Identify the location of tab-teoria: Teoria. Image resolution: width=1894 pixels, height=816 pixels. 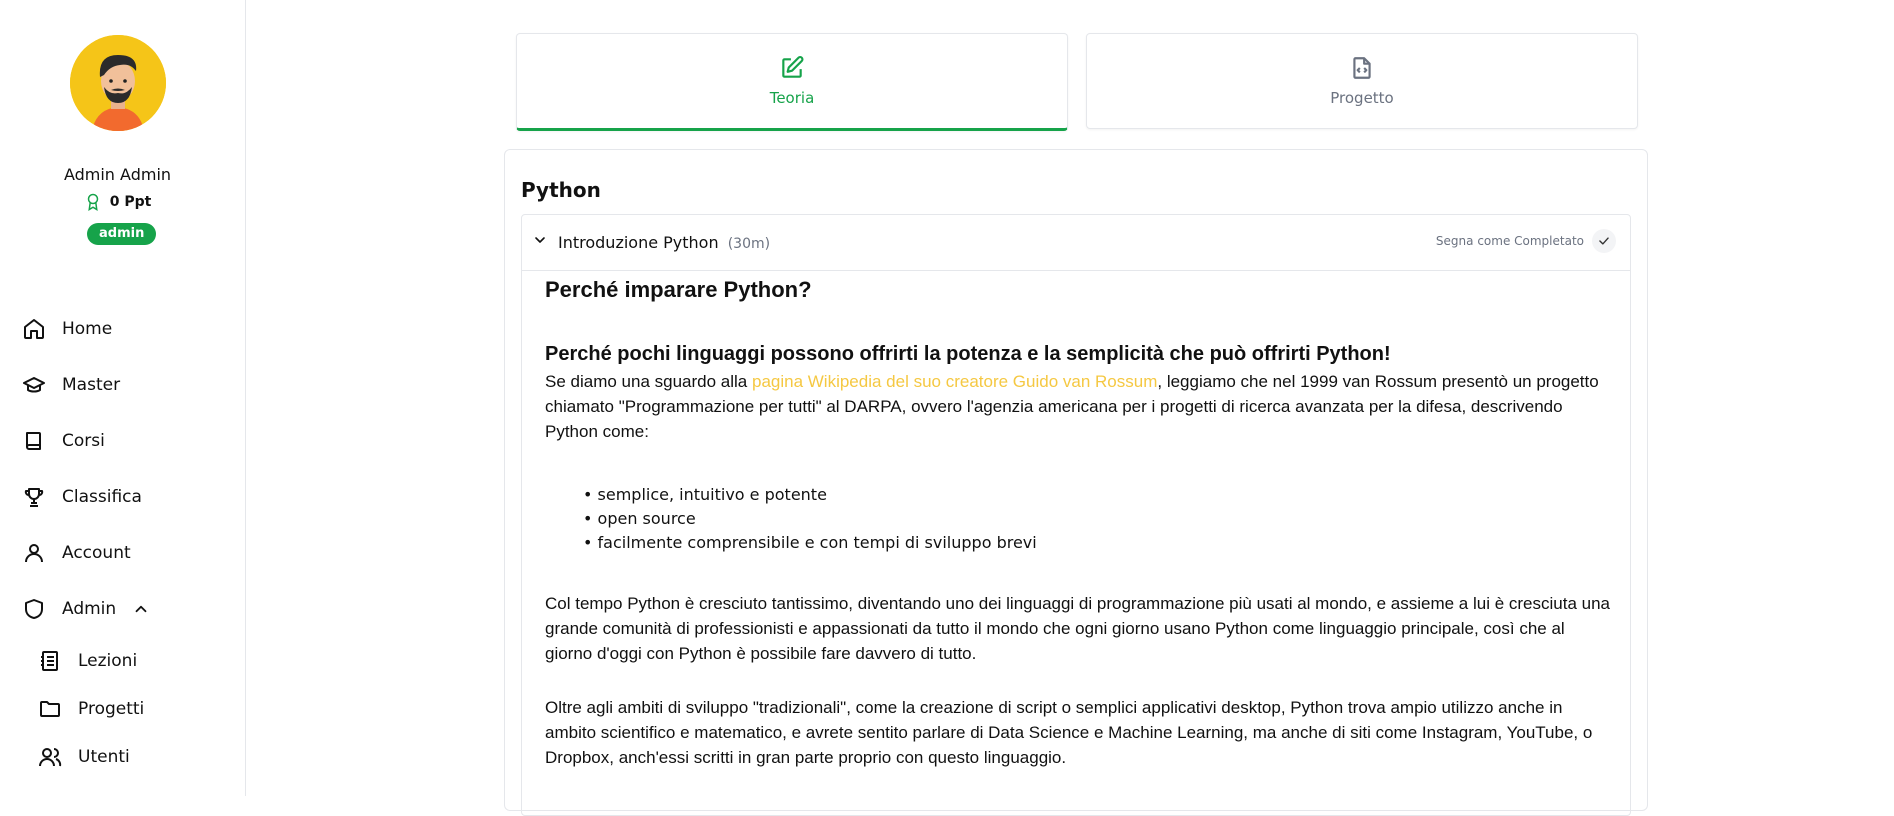
(792, 82).